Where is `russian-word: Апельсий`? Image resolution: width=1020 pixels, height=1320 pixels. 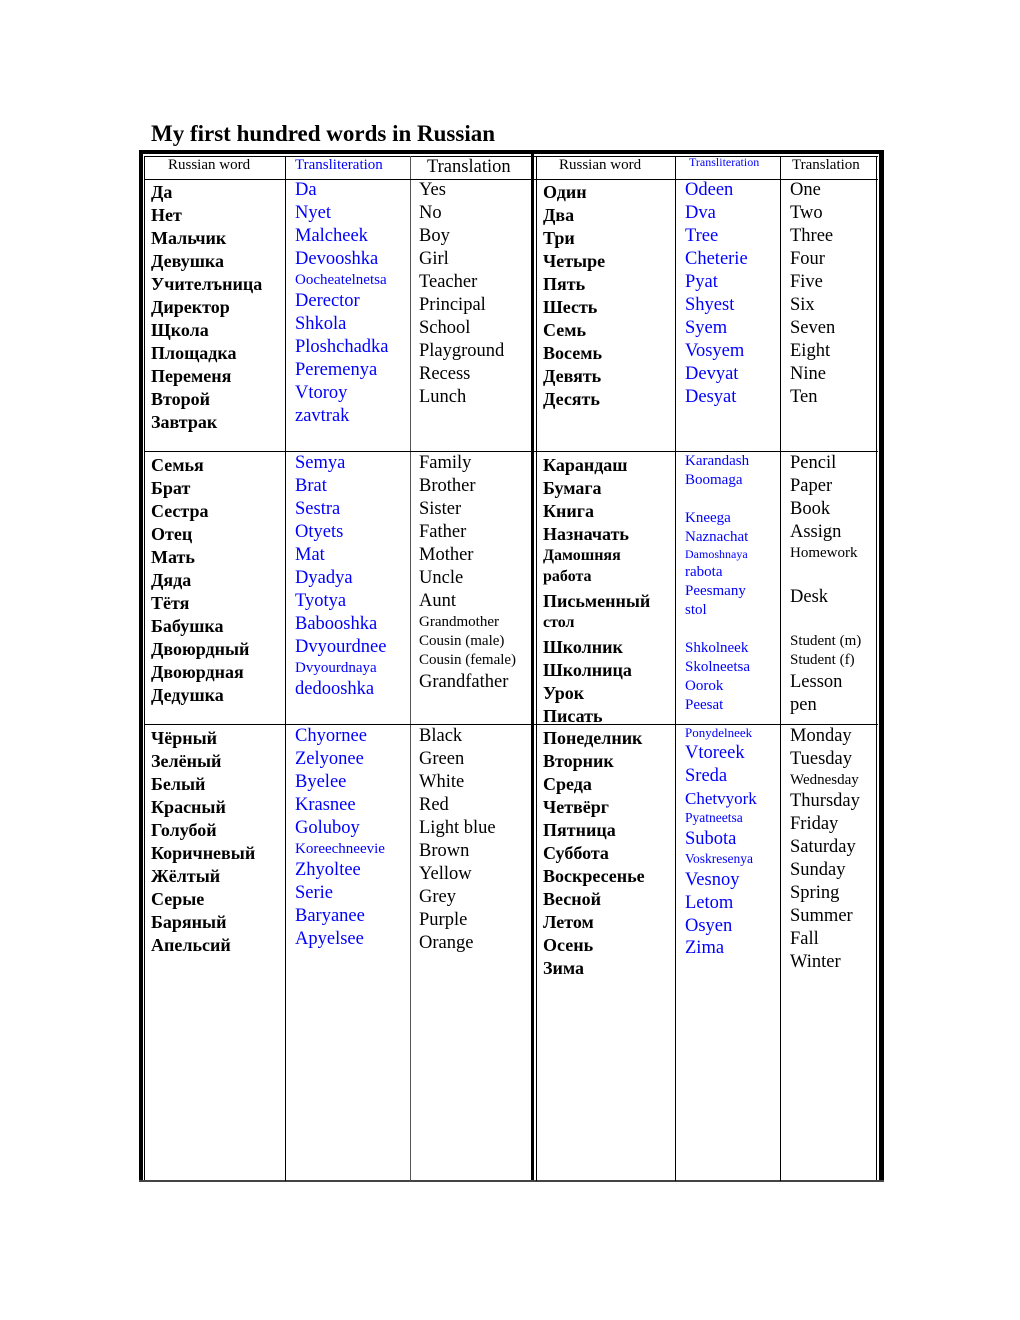
russian-word: Апельсий is located at coordinates (191, 945).